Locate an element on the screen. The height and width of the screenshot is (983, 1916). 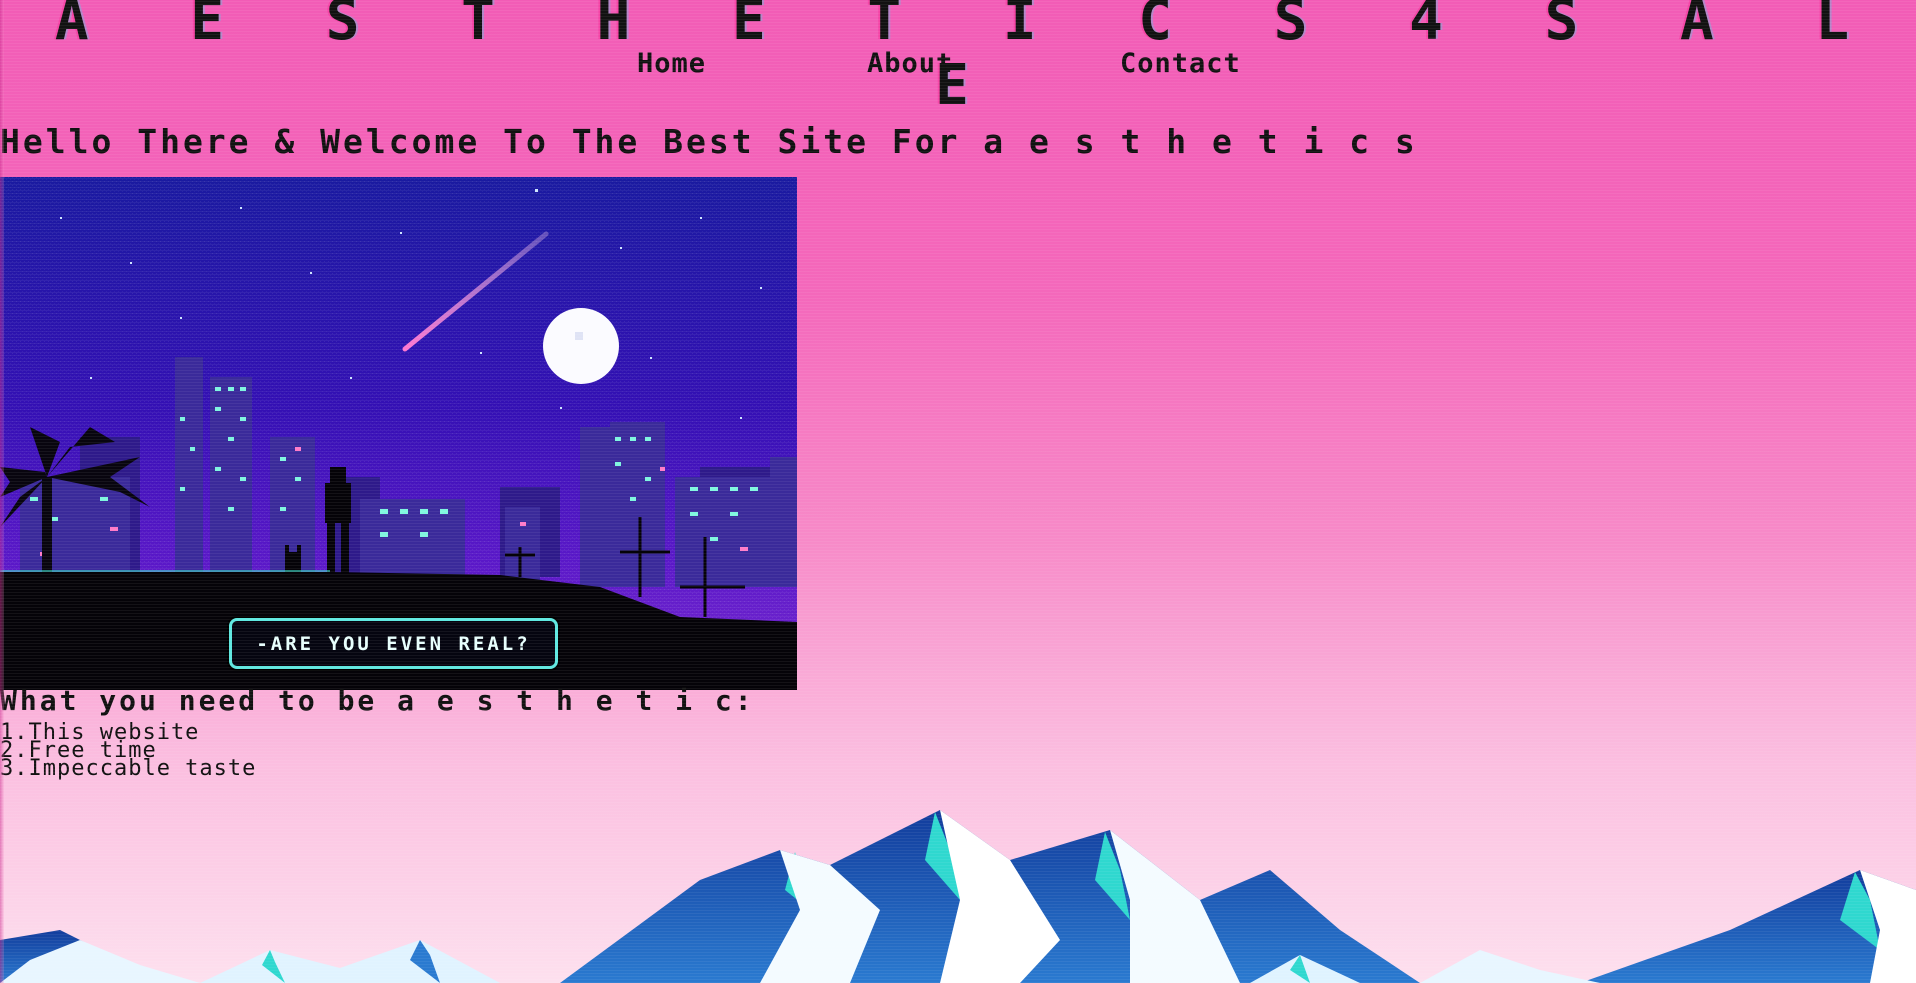
nav-home-link: Home is located at coordinates (671, 63).